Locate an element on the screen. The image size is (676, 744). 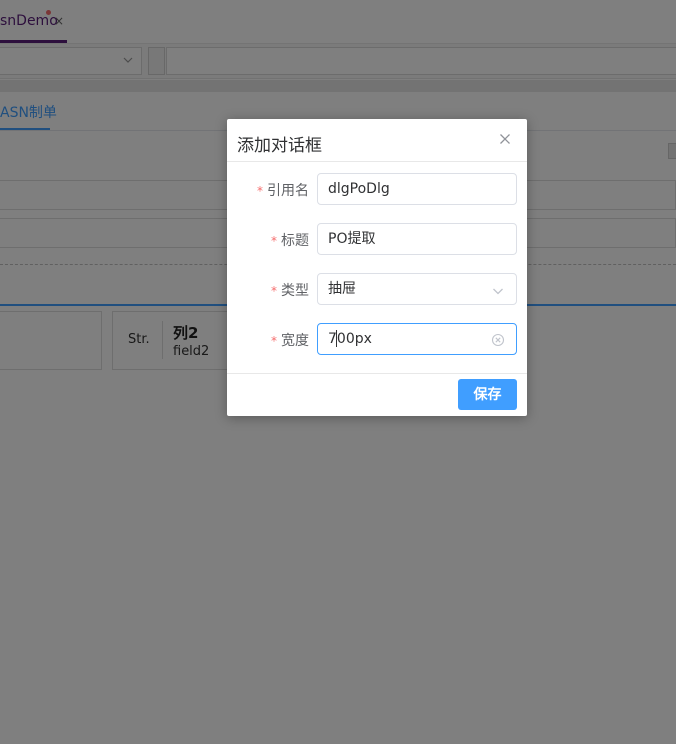
dialog-title: 添加对话框 is located at coordinates (279, 146).